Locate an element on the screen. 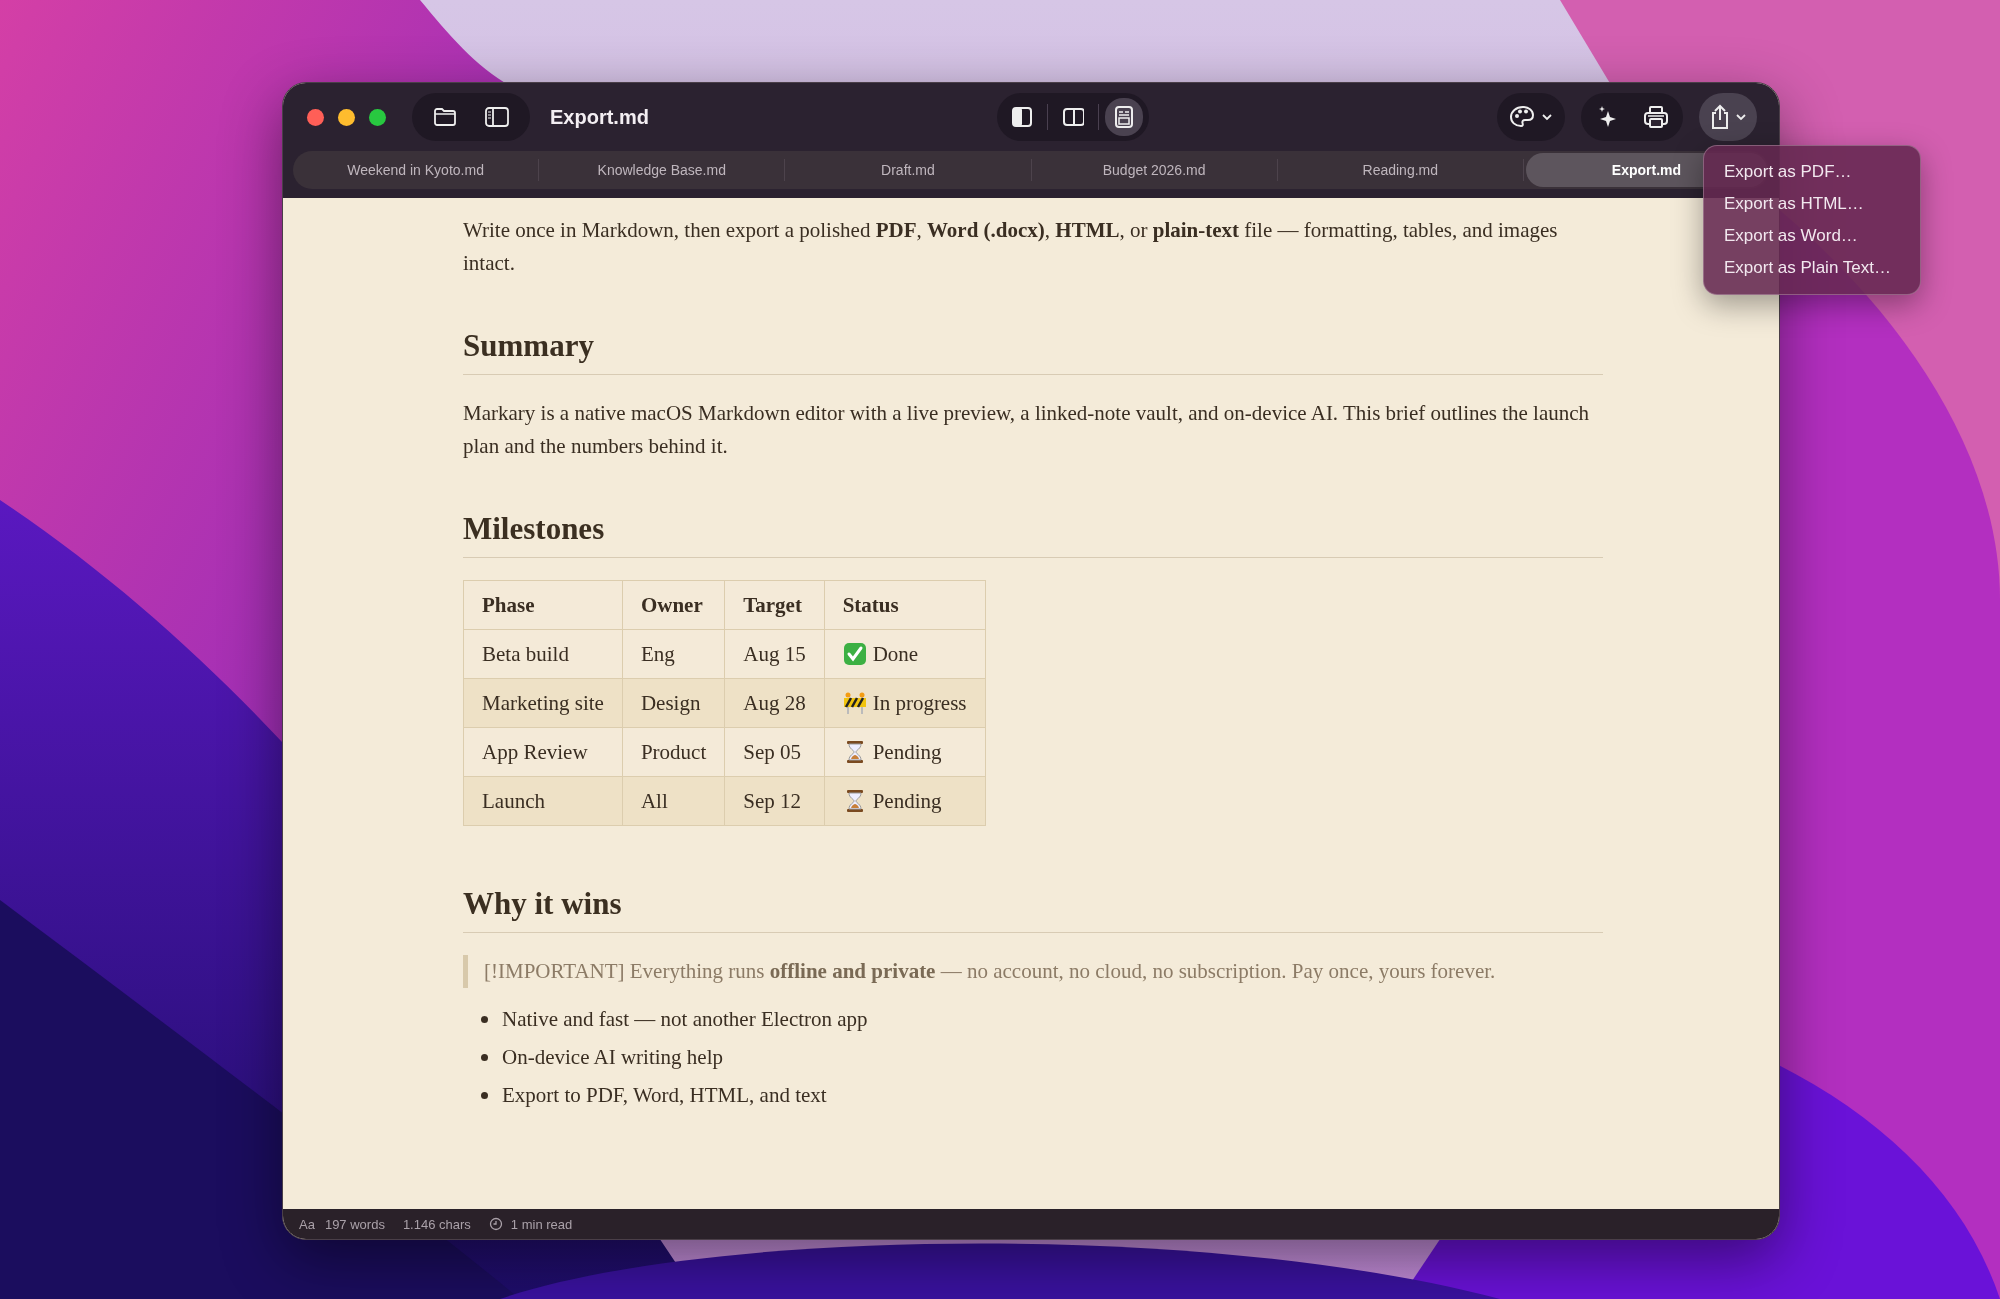 The image size is (2000, 1299). table-cell: App Review is located at coordinates (543, 752).